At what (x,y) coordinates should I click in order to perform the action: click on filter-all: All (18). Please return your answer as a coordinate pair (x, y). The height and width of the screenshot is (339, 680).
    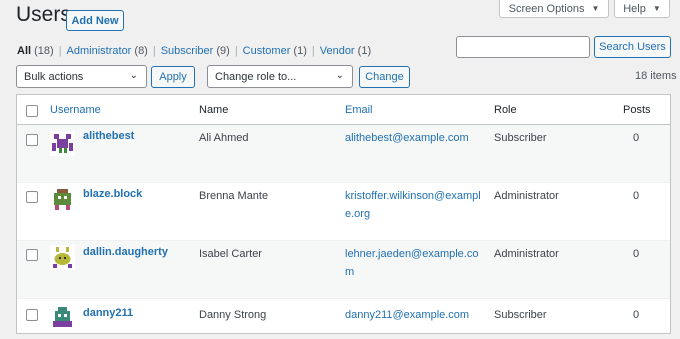
    Looking at the image, I should click on (35, 51).